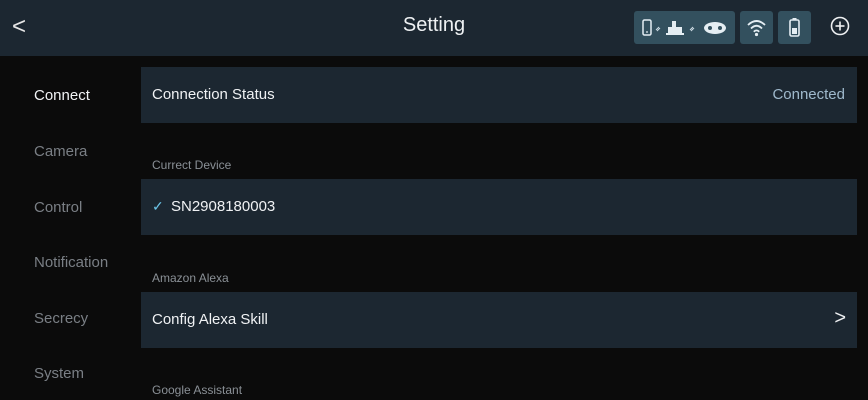 The height and width of the screenshot is (400, 868). I want to click on wifi-icon, so click(756, 28).